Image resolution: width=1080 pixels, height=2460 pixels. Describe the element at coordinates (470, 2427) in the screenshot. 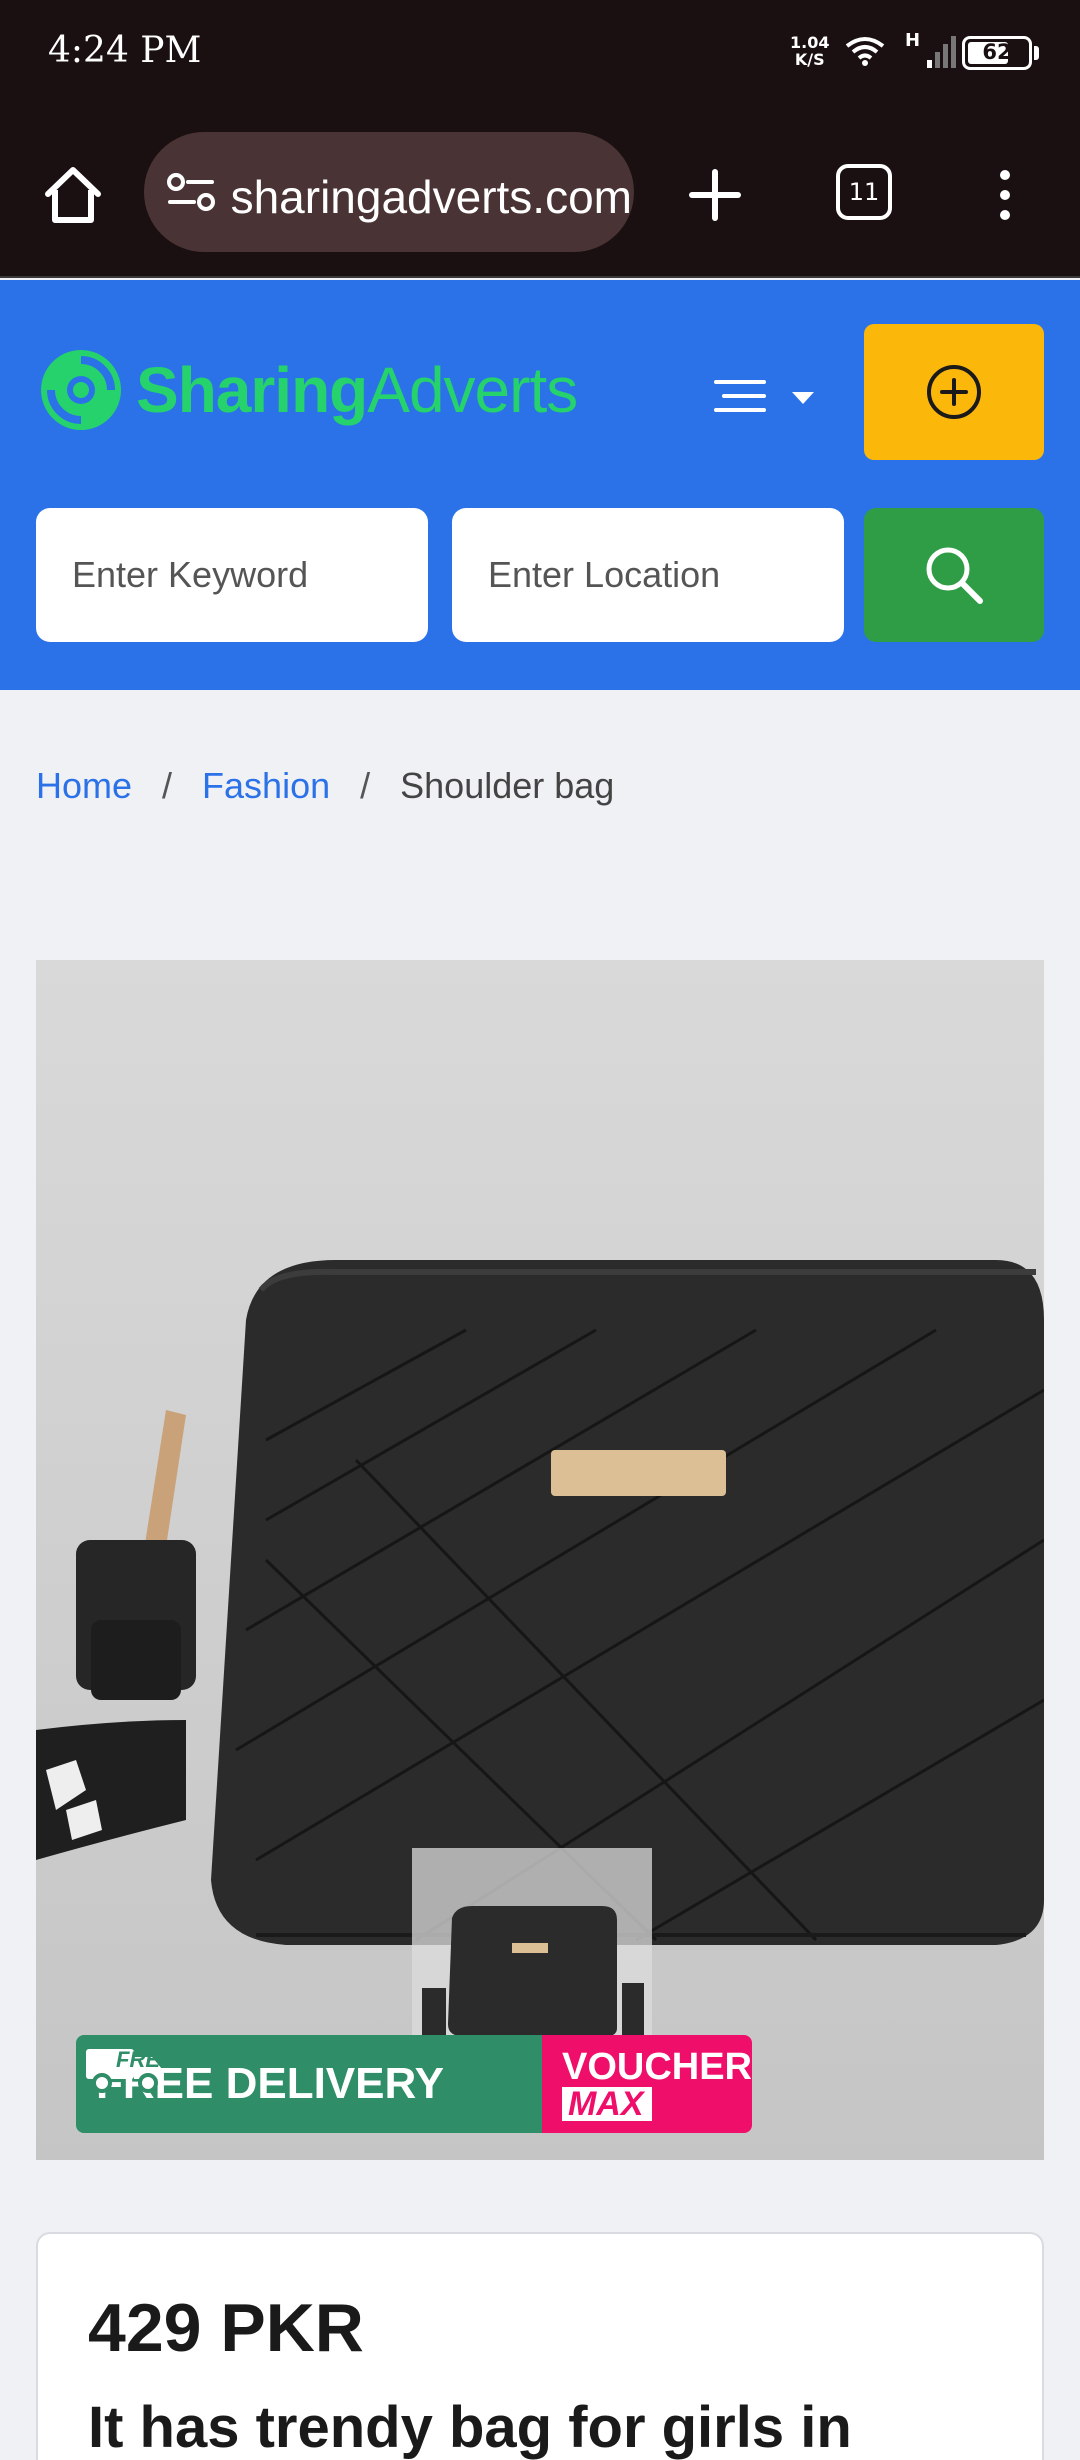

I see `listing-title: It has trendy bag for girls in` at that location.